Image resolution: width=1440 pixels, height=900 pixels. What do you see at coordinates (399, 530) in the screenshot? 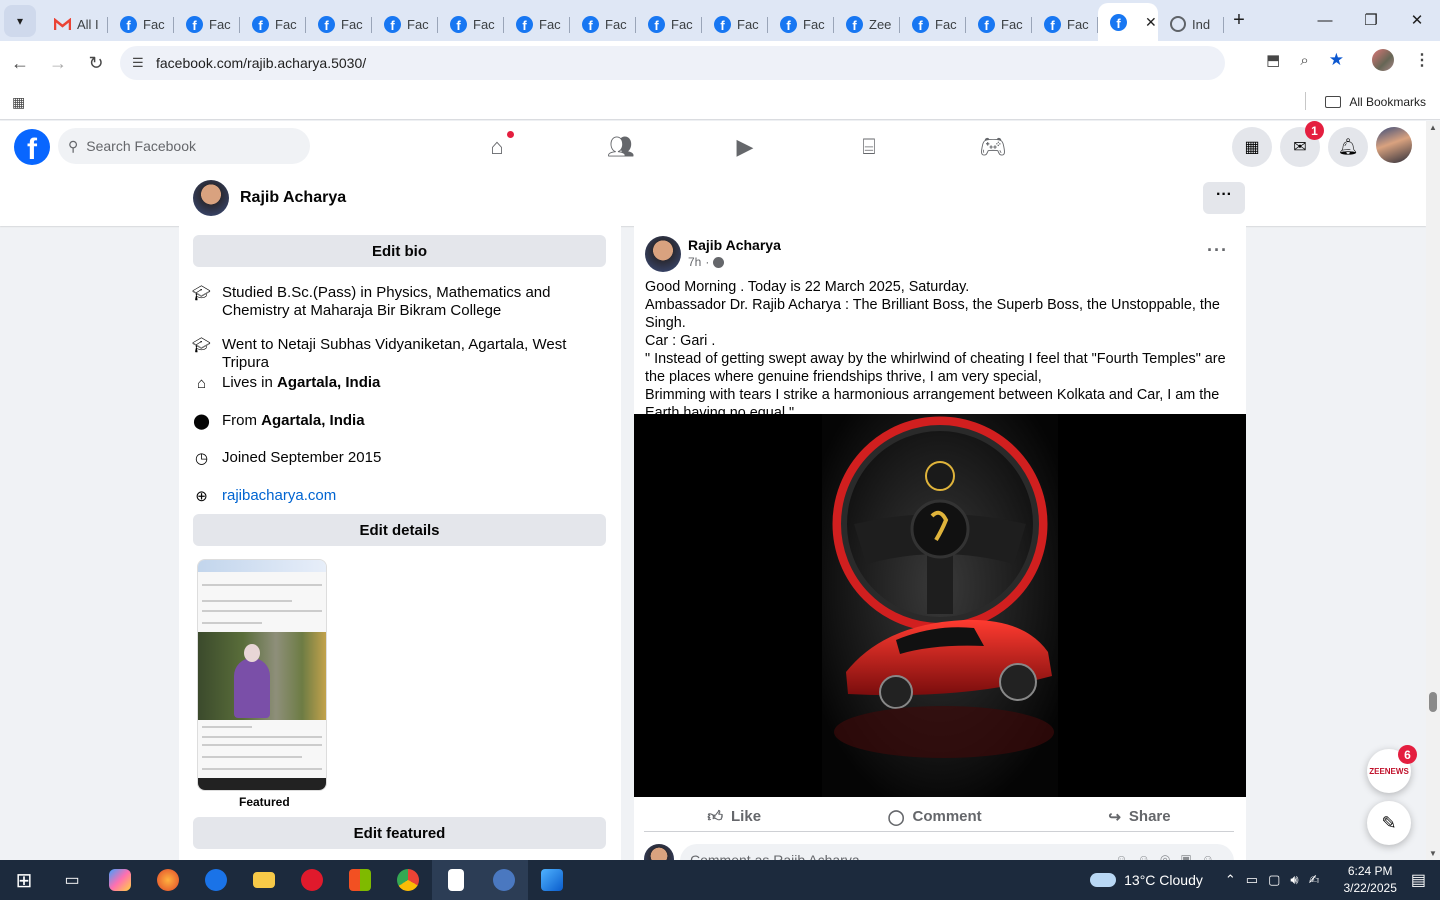
I see `edit-details-button: Edit details` at bounding box center [399, 530].